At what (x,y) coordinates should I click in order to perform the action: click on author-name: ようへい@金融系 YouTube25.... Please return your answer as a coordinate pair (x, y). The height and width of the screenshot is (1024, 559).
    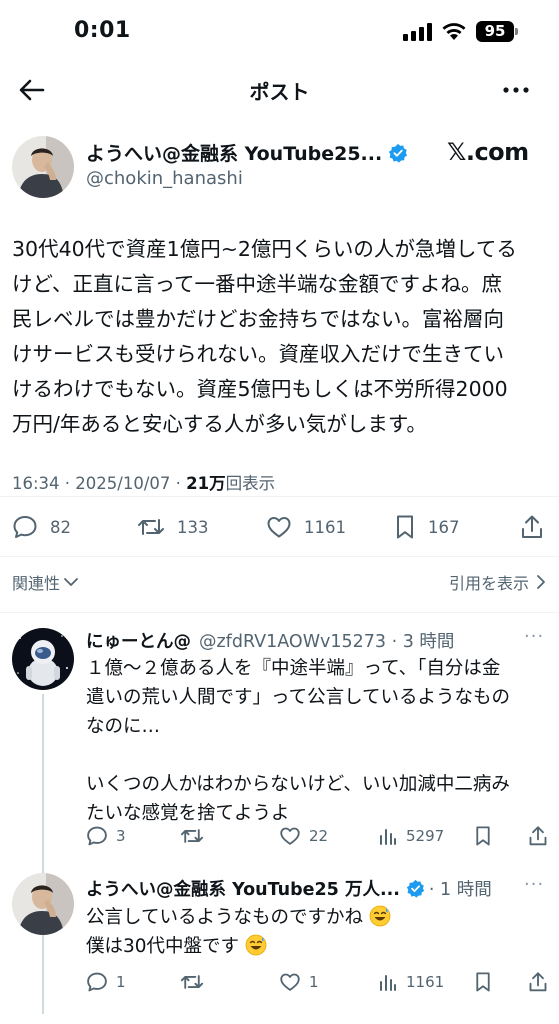
    Looking at the image, I should click on (234, 152).